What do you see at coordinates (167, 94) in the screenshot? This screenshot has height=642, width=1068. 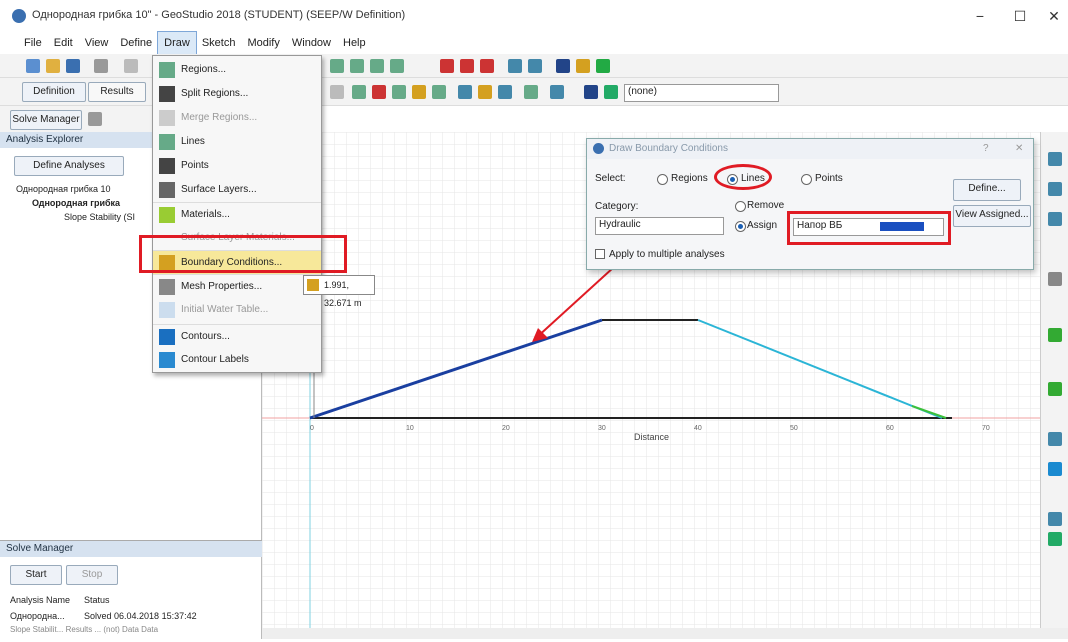 I see `split-regions-icon` at bounding box center [167, 94].